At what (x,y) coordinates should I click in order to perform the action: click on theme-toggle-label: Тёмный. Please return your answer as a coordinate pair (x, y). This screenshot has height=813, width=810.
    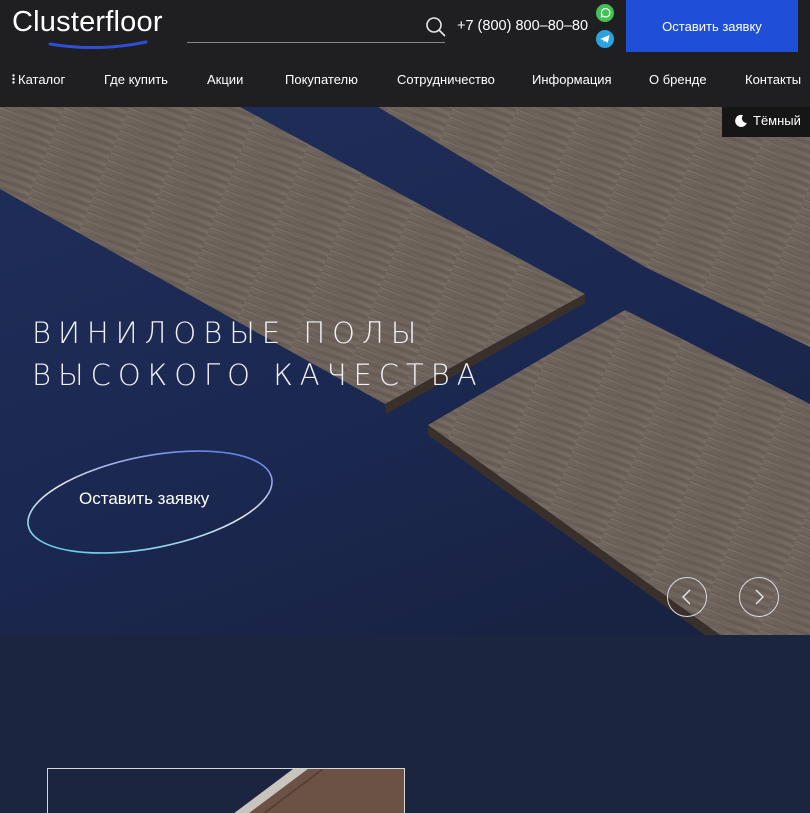
    Looking at the image, I should click on (777, 120).